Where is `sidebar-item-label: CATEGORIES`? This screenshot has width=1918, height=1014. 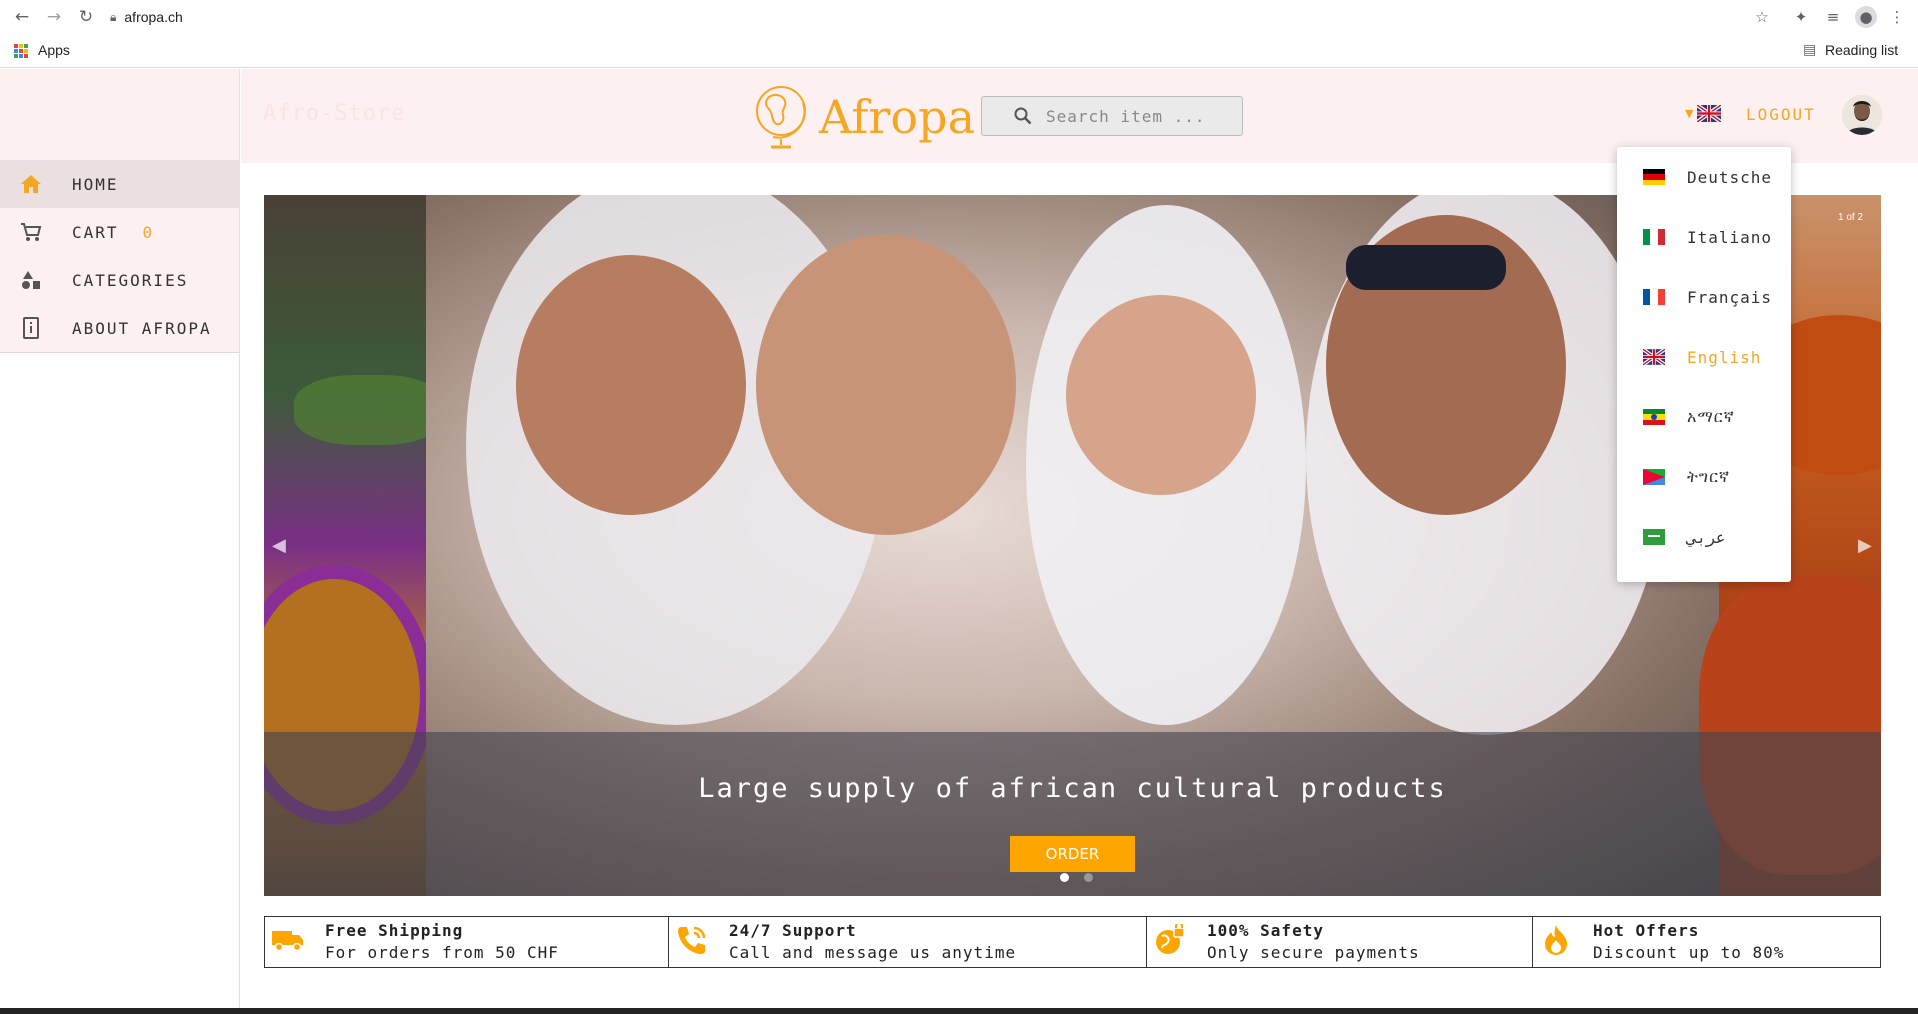 sidebar-item-label: CATEGORIES is located at coordinates (130, 280).